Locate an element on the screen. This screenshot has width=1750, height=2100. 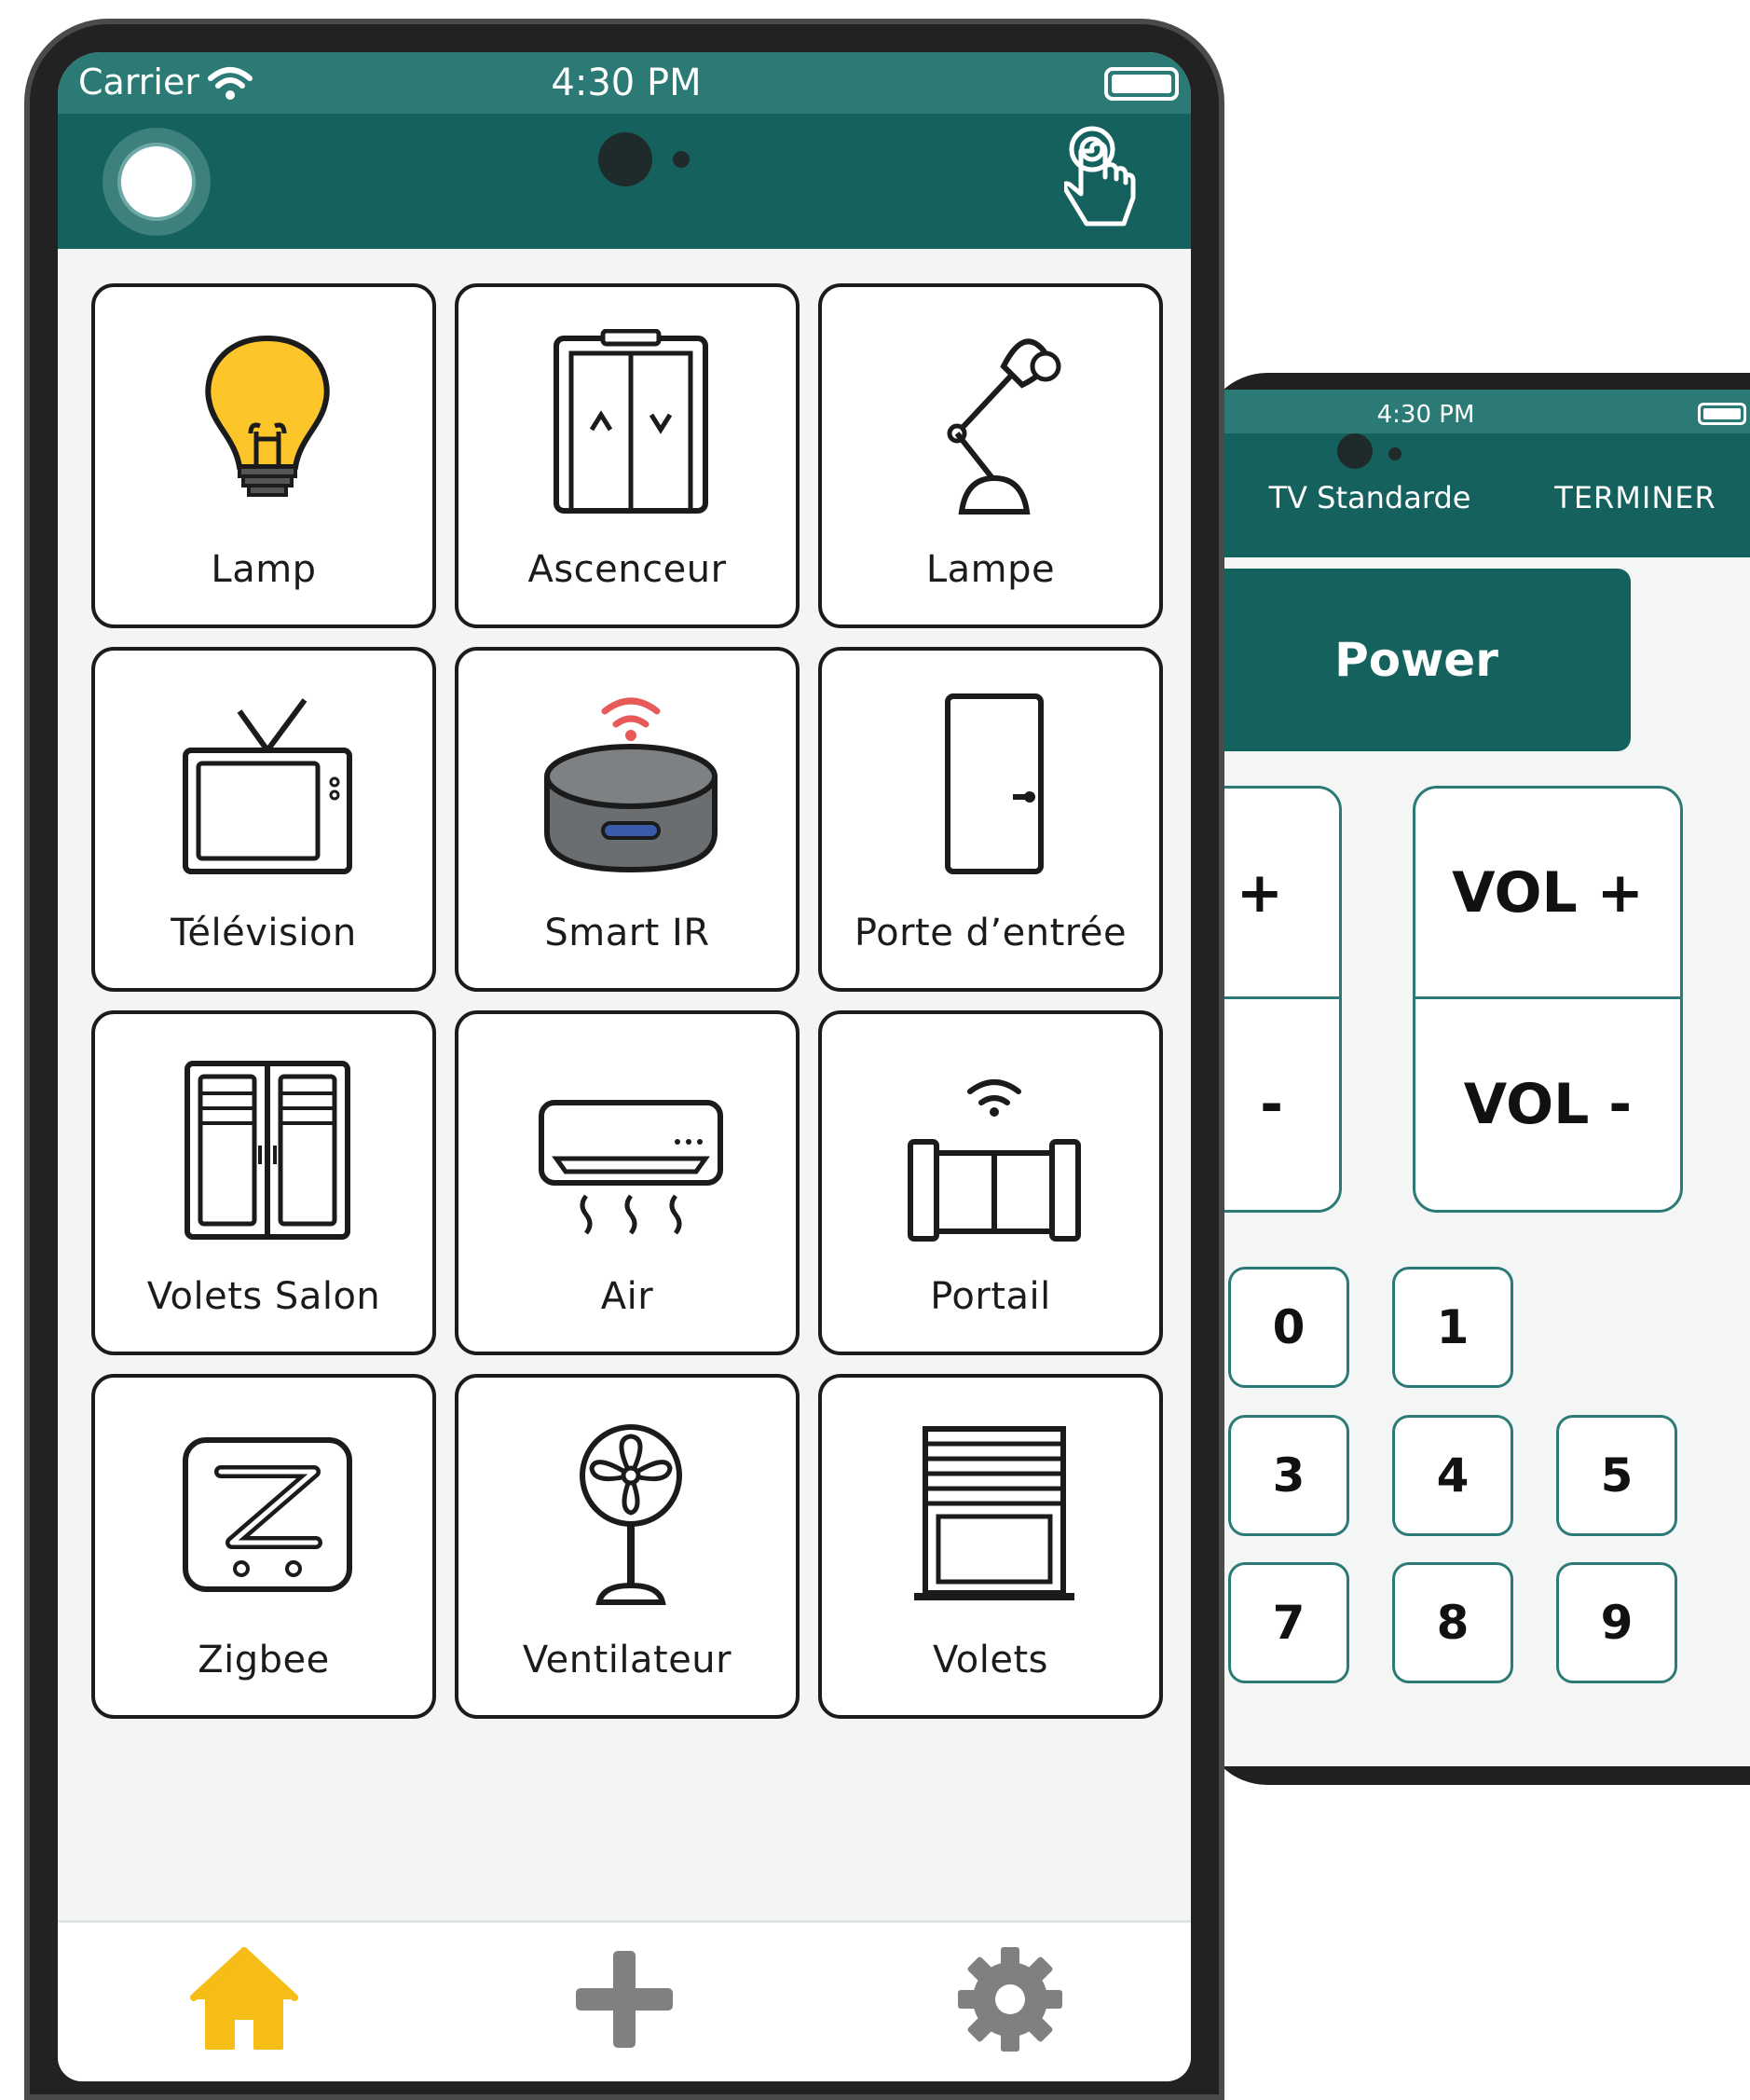
device-tile-lampe: Lampe is located at coordinates (990, 455).